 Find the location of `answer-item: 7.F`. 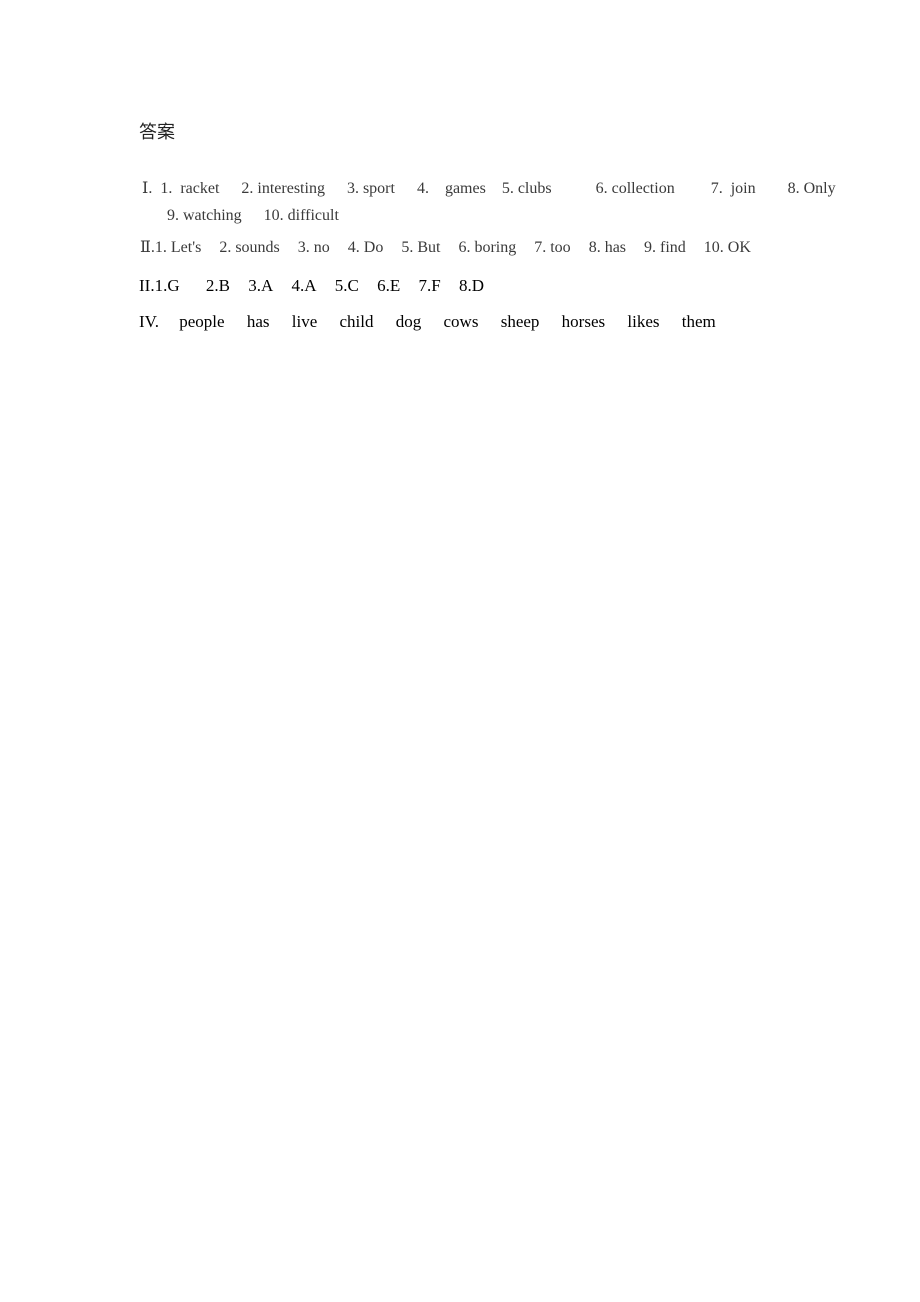

answer-item: 7.F is located at coordinates (429, 285).